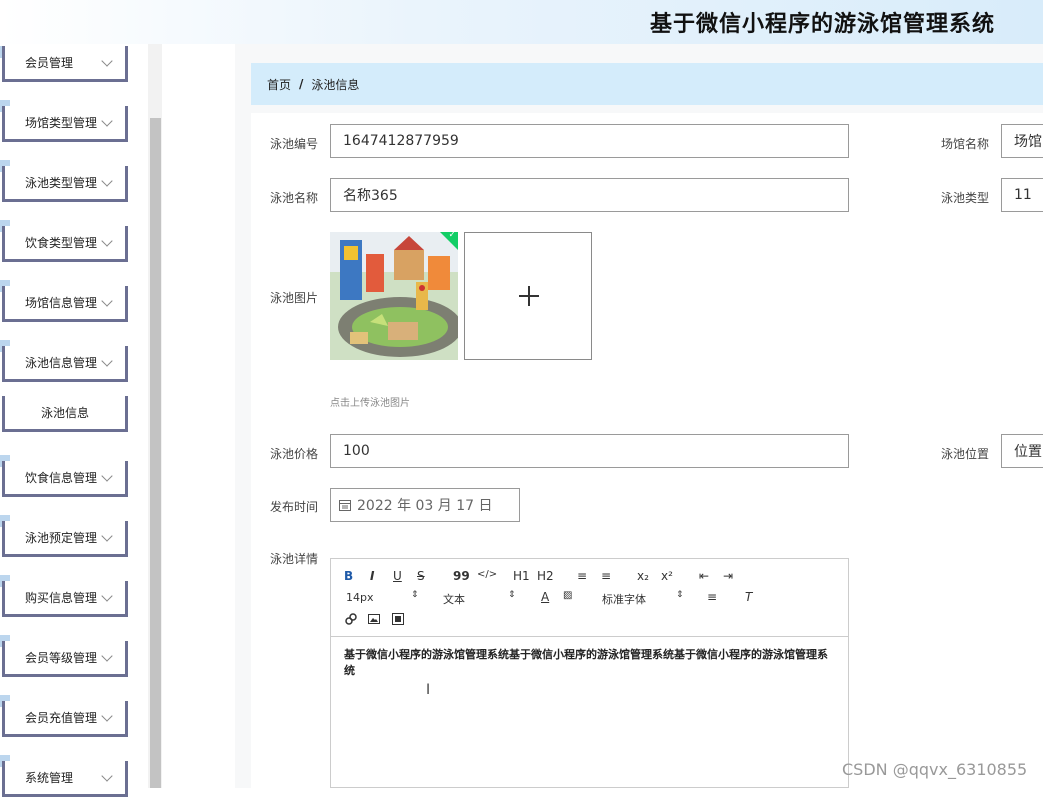 This screenshot has height=797, width=1043. What do you see at coordinates (61, 123) in the screenshot?
I see `sidebar-item-label: 场馆类型管理` at bounding box center [61, 123].